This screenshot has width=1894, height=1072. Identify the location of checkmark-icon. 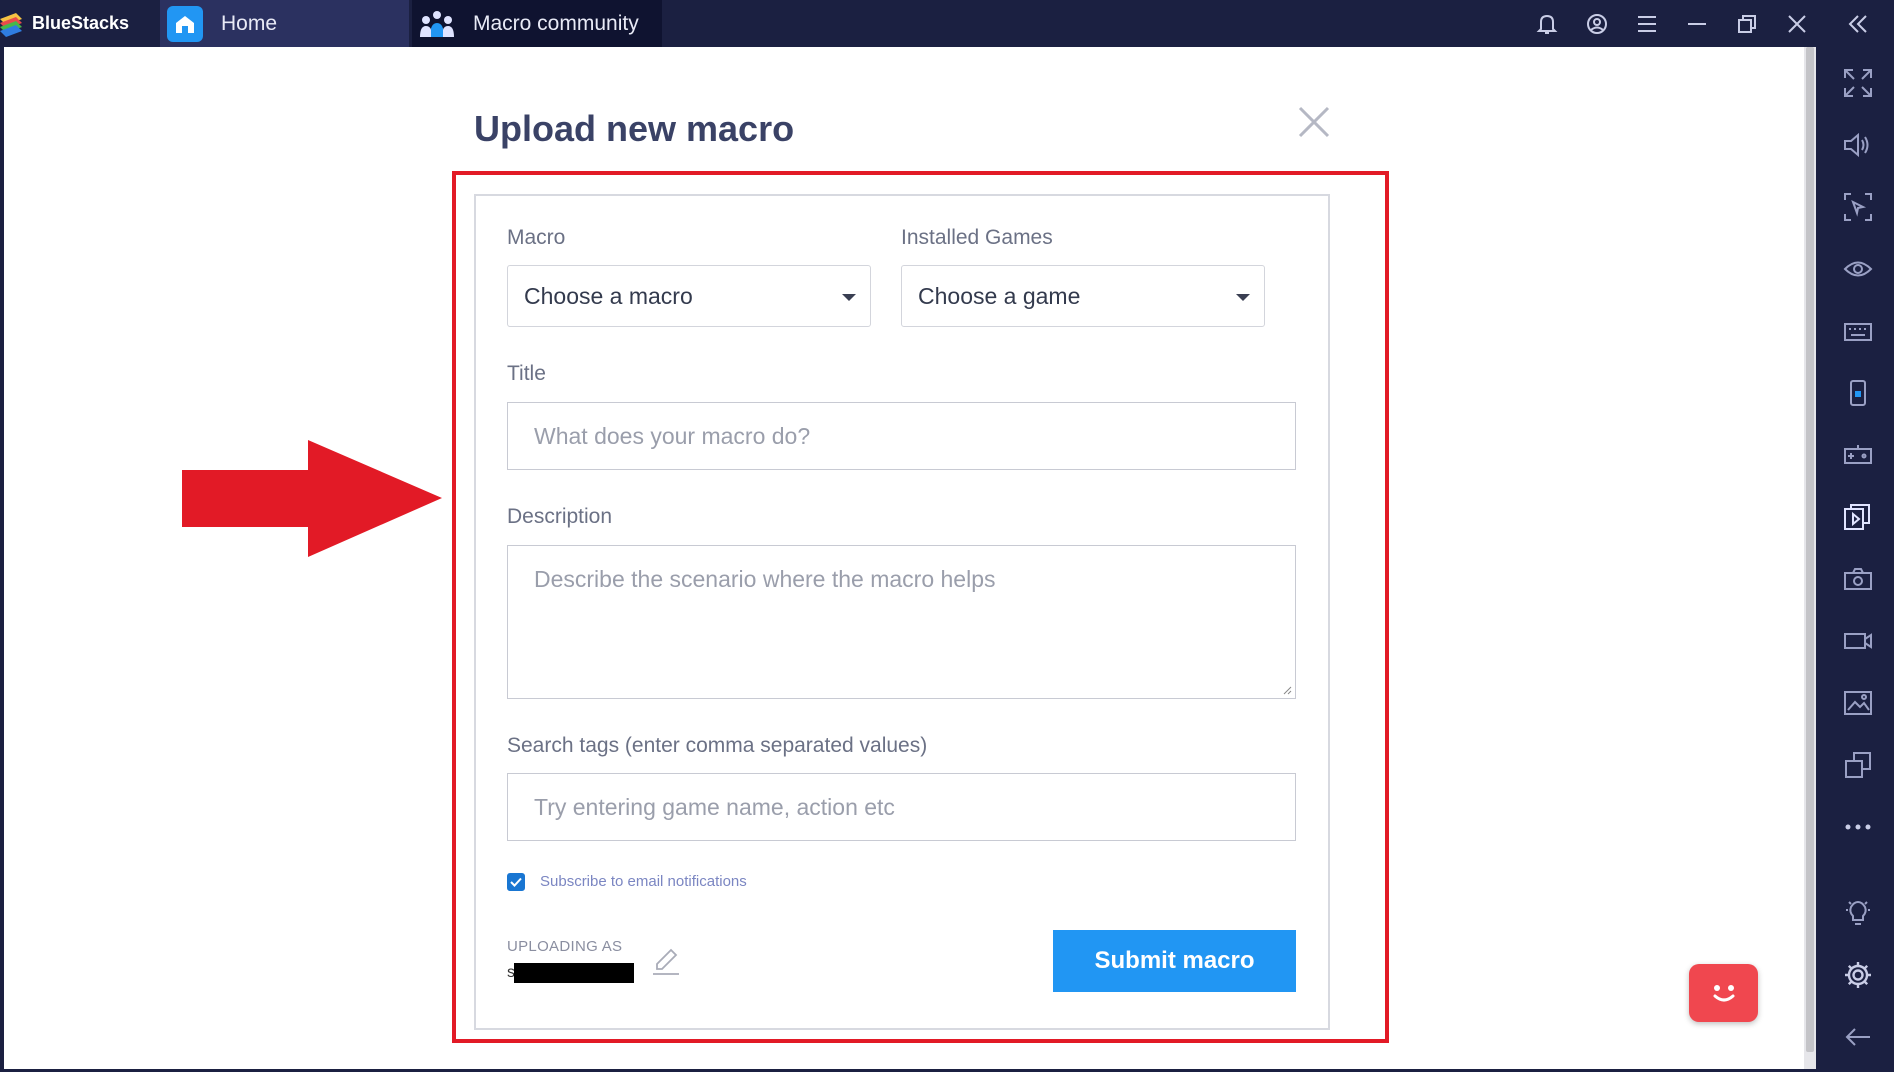
(516, 882).